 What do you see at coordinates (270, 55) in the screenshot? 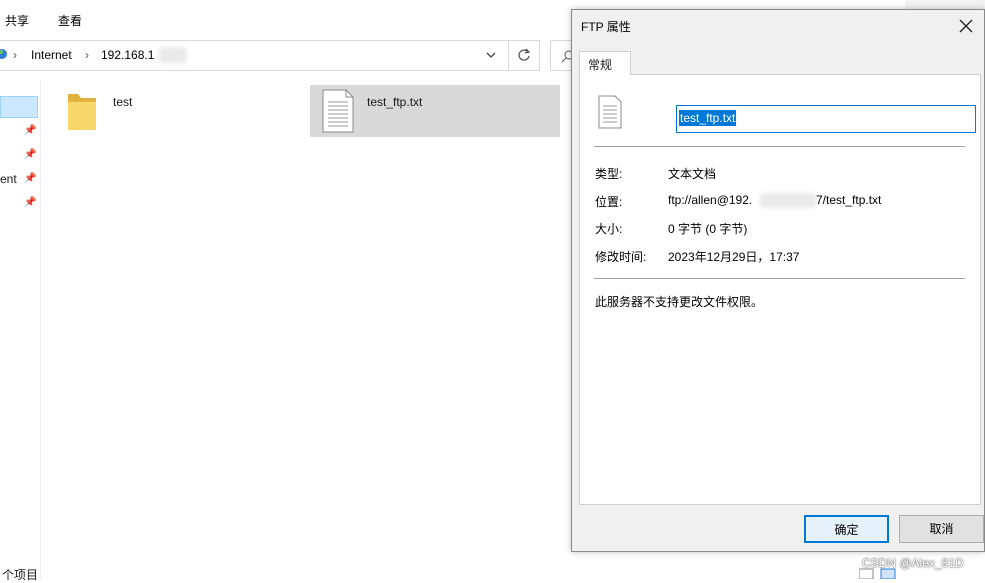
I see `address-bar: › Internet › 192.168.1` at bounding box center [270, 55].